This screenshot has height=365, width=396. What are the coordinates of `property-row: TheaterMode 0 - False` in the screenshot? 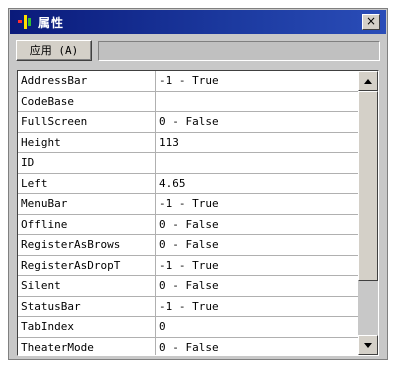 It's located at (188, 346).